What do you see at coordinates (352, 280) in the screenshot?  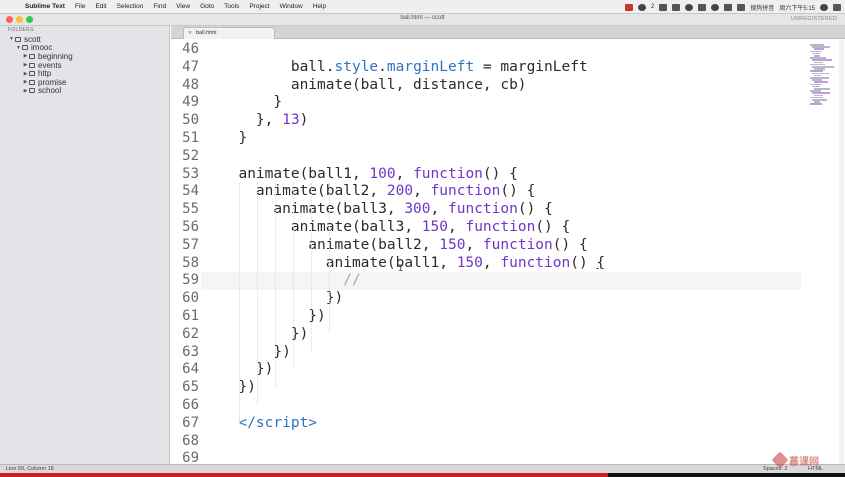 I see `code-token: //` at bounding box center [352, 280].